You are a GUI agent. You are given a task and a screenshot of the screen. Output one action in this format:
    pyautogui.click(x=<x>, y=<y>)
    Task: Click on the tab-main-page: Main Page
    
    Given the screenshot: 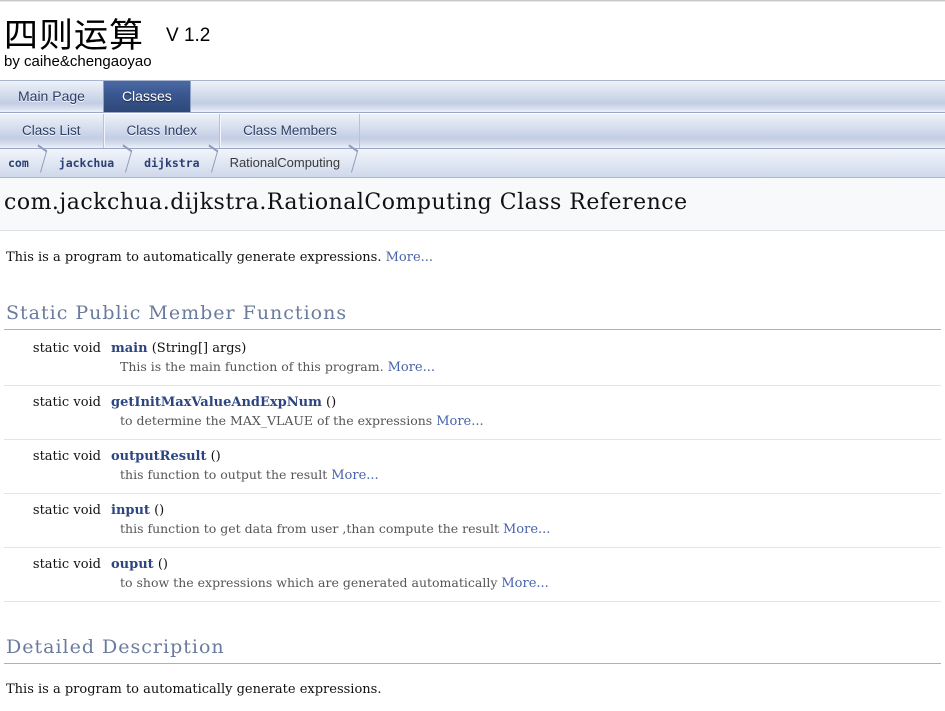 What is the action you would take?
    pyautogui.click(x=51, y=96)
    